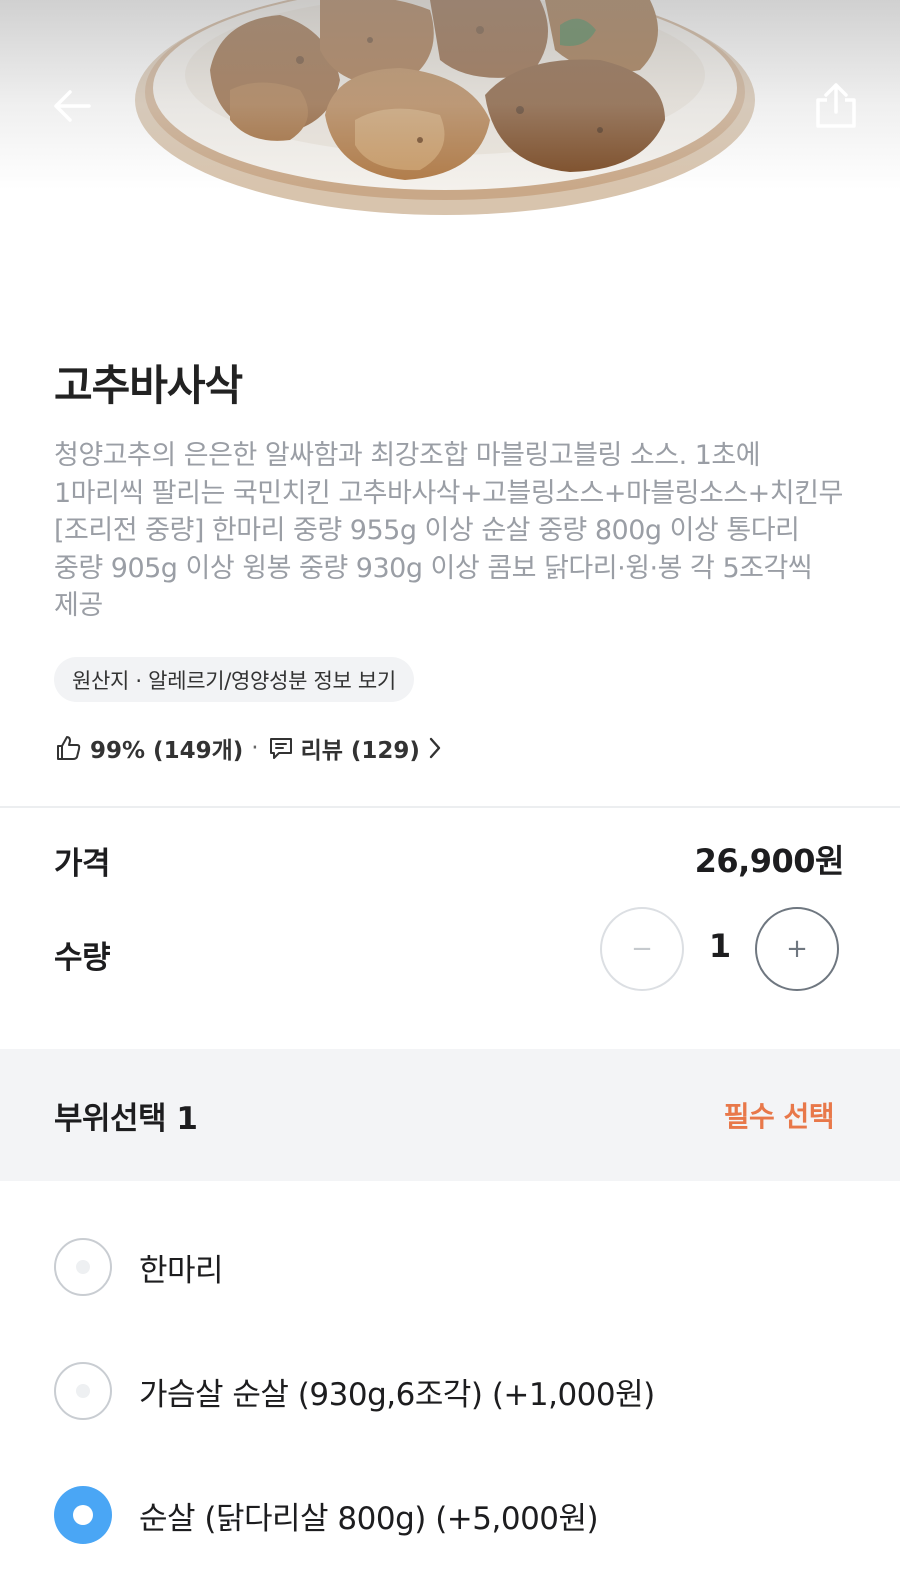 Image resolution: width=900 pixels, height=1580 pixels. What do you see at coordinates (360, 751) in the screenshot?
I see `review-count: 리뷰 (129)` at bounding box center [360, 751].